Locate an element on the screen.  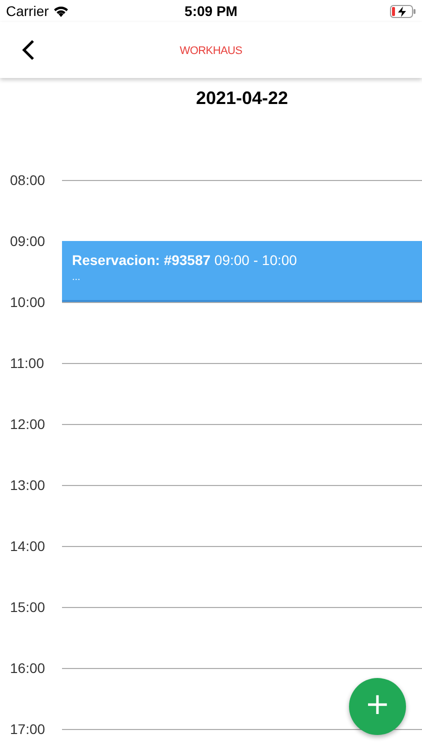
hour-label: 17:00 is located at coordinates (27, 729).